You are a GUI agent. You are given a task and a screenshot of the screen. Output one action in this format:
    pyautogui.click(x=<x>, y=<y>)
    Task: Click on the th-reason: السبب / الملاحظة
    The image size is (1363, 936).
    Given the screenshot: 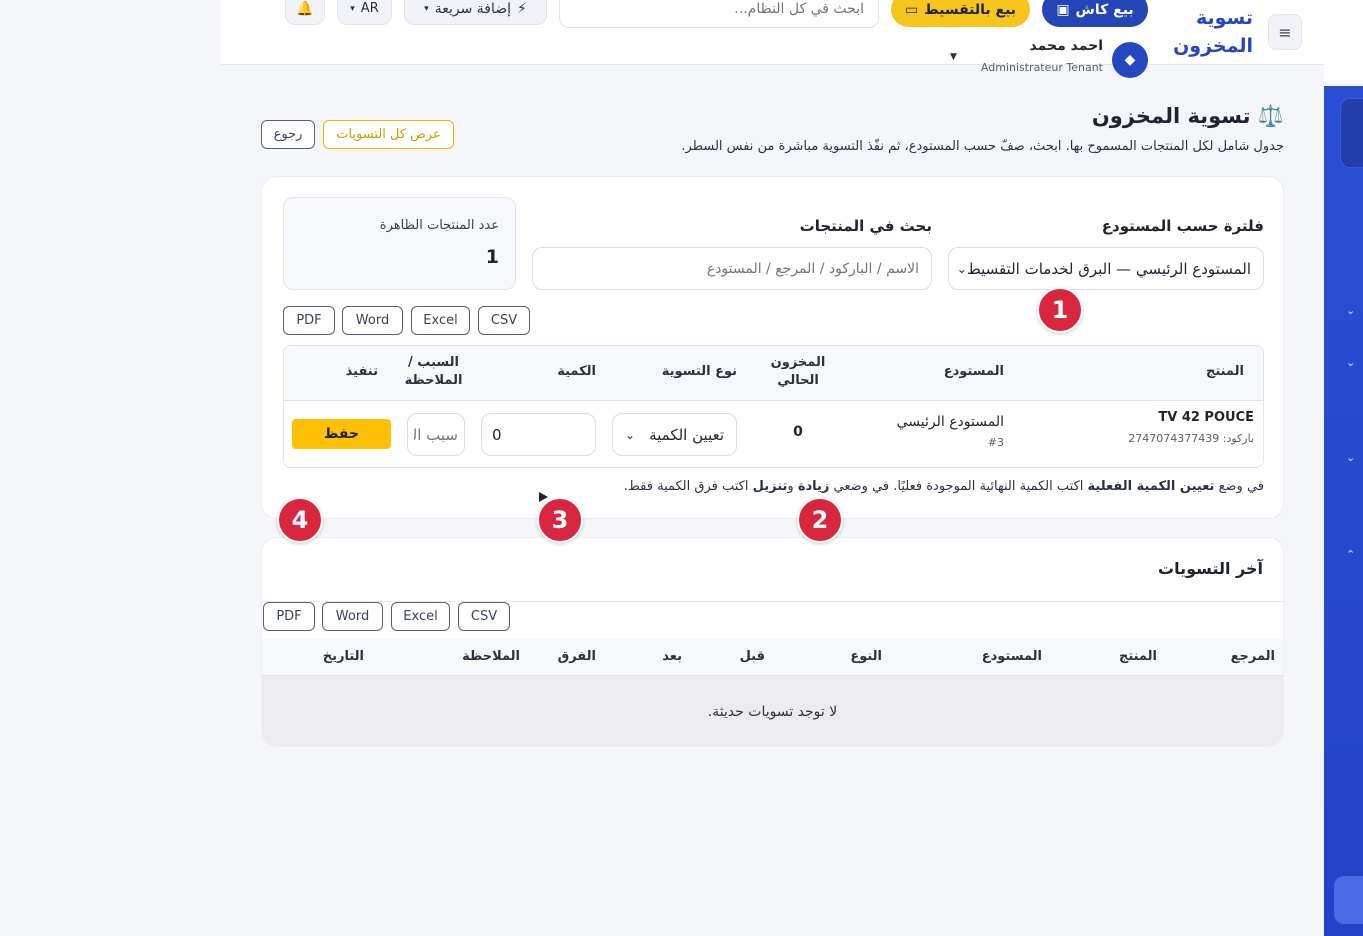 What is the action you would take?
    pyautogui.click(x=433, y=371)
    